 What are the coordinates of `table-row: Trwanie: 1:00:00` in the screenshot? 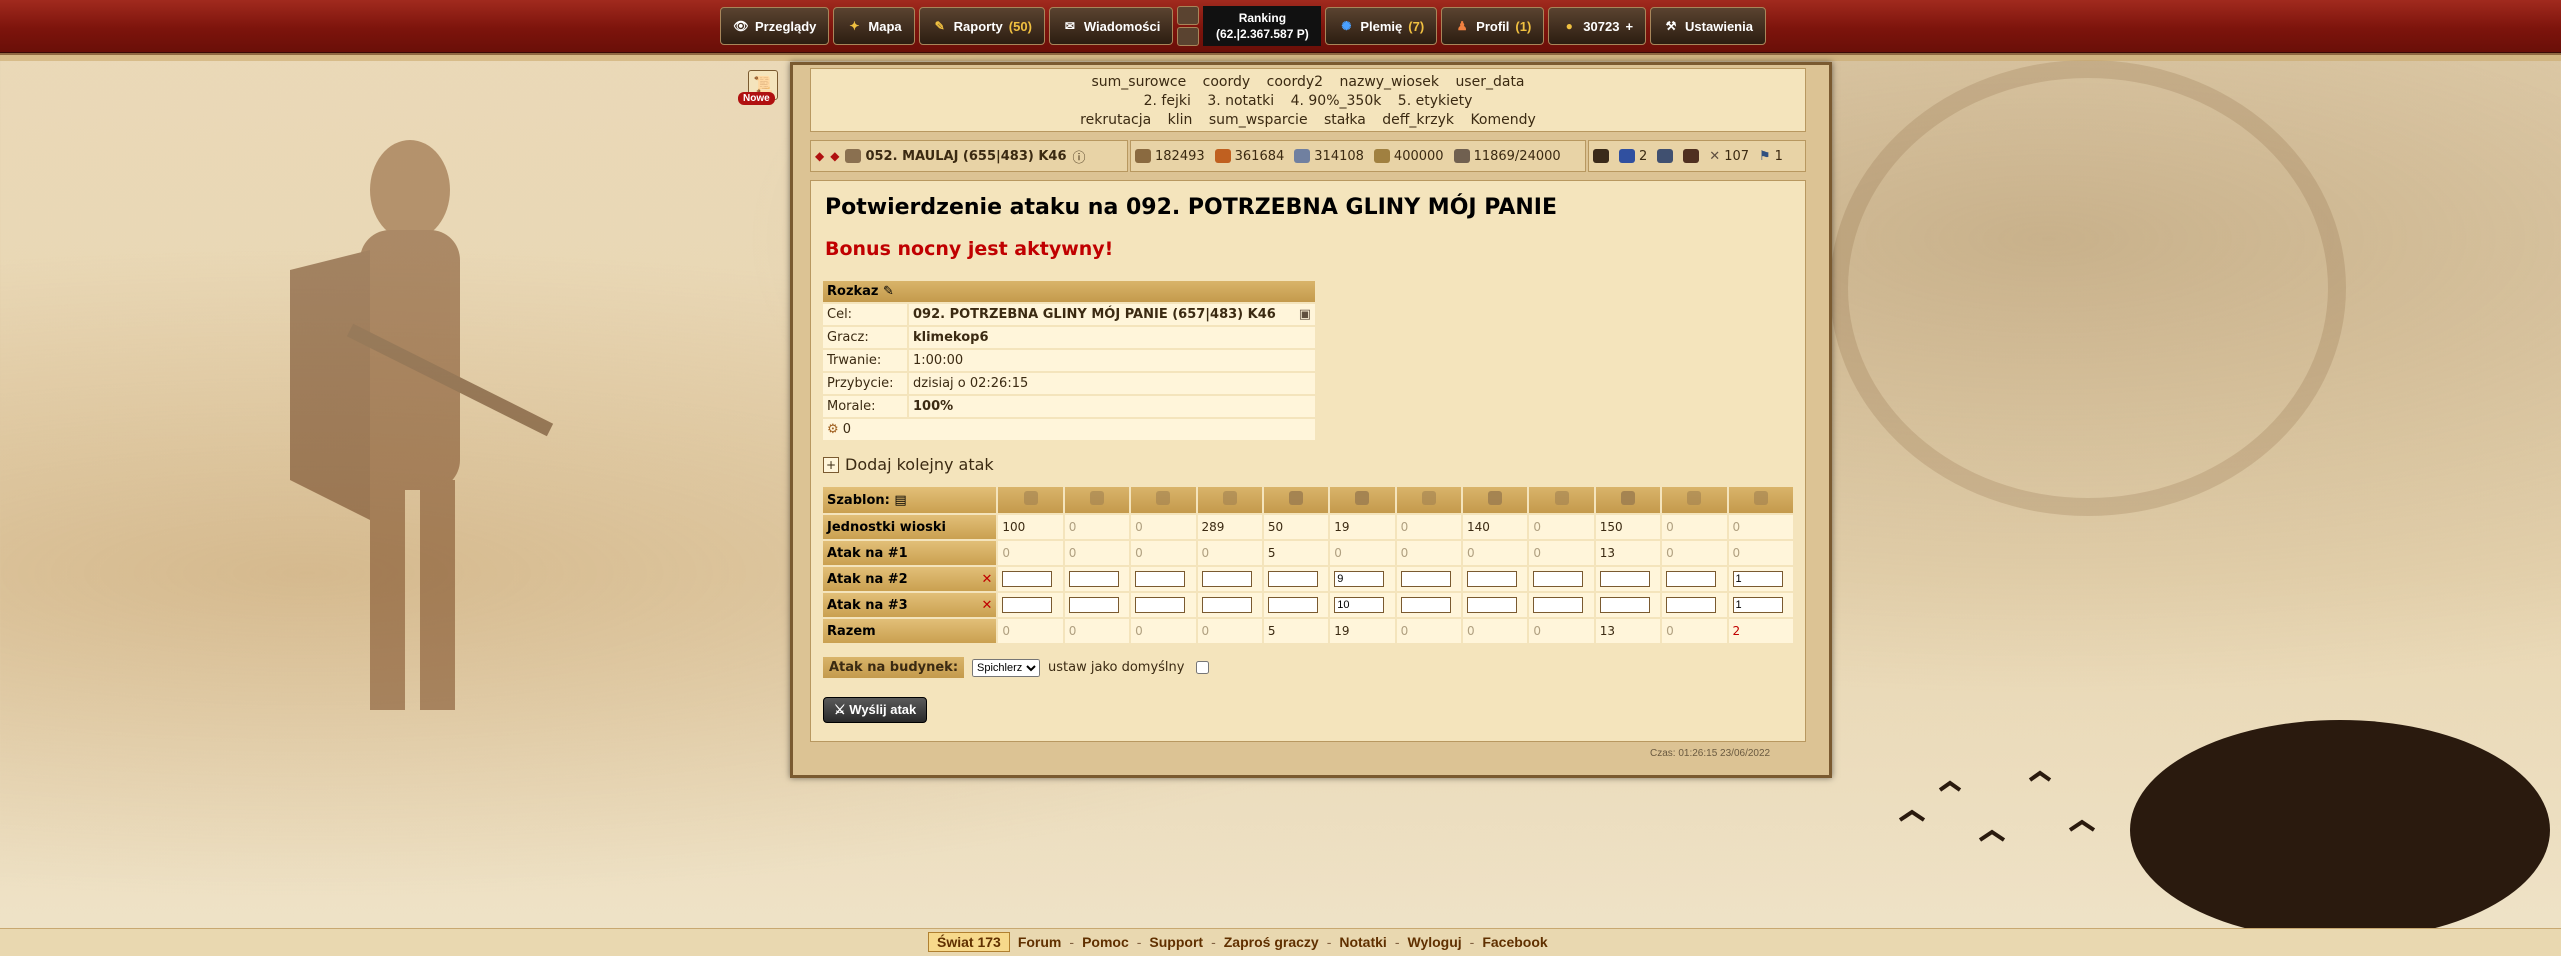 It's located at (1069, 360).